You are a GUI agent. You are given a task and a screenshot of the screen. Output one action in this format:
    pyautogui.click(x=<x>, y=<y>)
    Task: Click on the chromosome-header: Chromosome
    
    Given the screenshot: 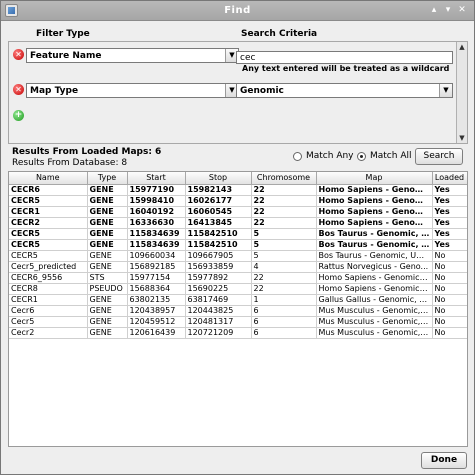 What is the action you would take?
    pyautogui.click(x=284, y=178)
    